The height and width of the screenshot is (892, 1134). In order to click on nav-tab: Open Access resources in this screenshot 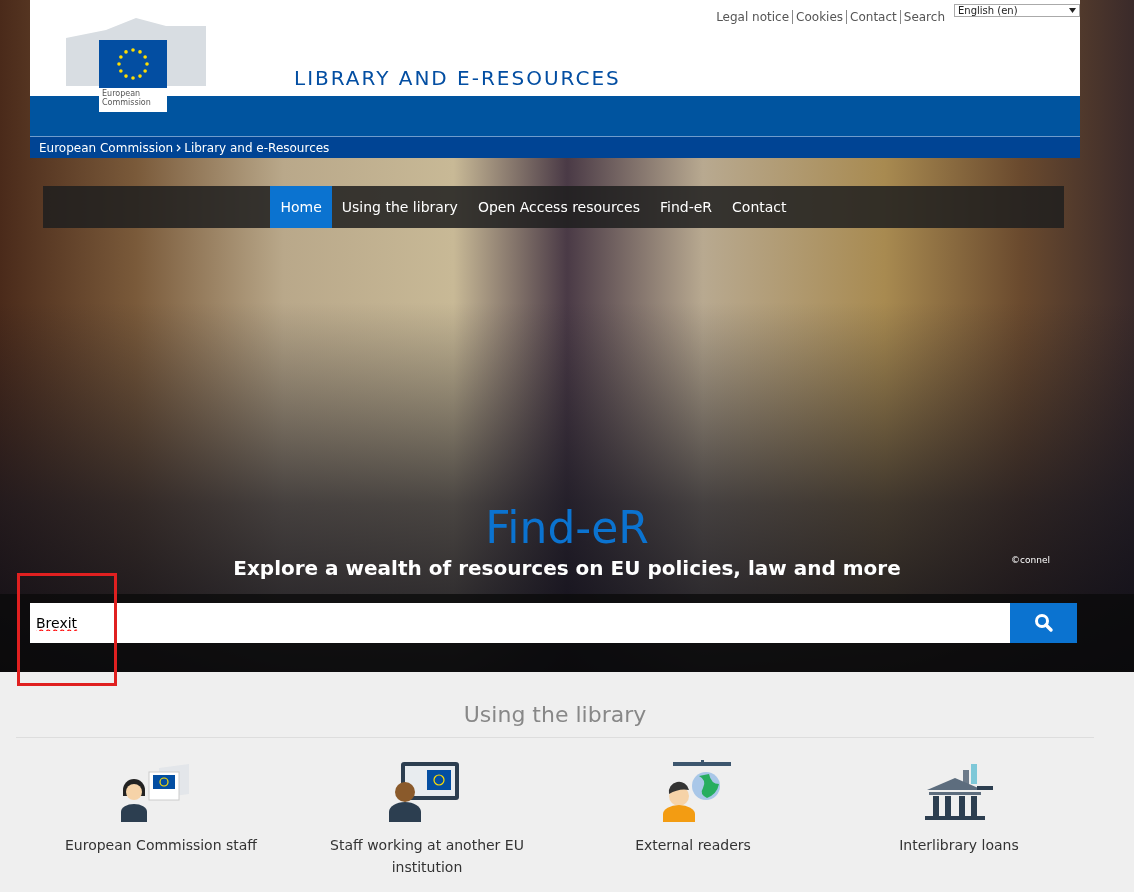, I will do `click(558, 207)`.